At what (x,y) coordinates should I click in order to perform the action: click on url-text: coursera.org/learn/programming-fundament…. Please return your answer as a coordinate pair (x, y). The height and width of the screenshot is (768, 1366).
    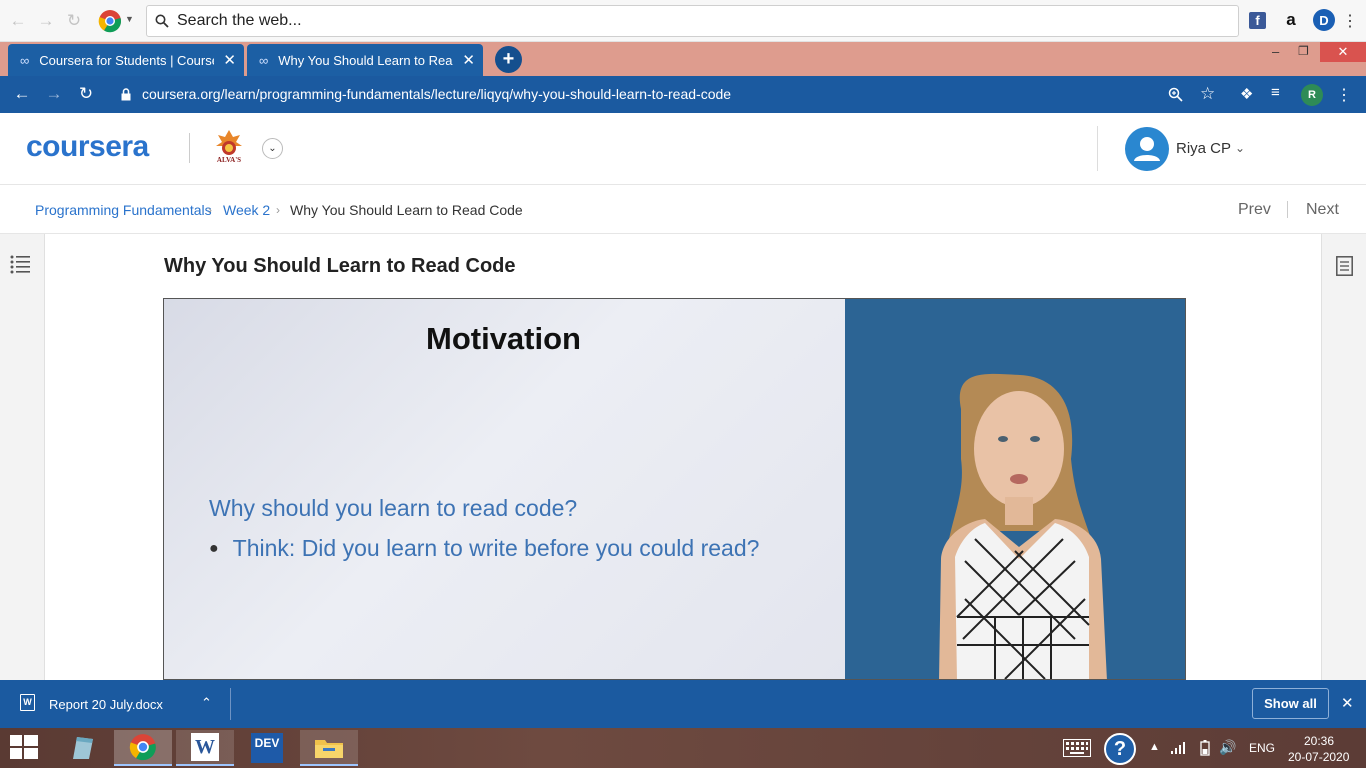
    Looking at the image, I should click on (436, 94).